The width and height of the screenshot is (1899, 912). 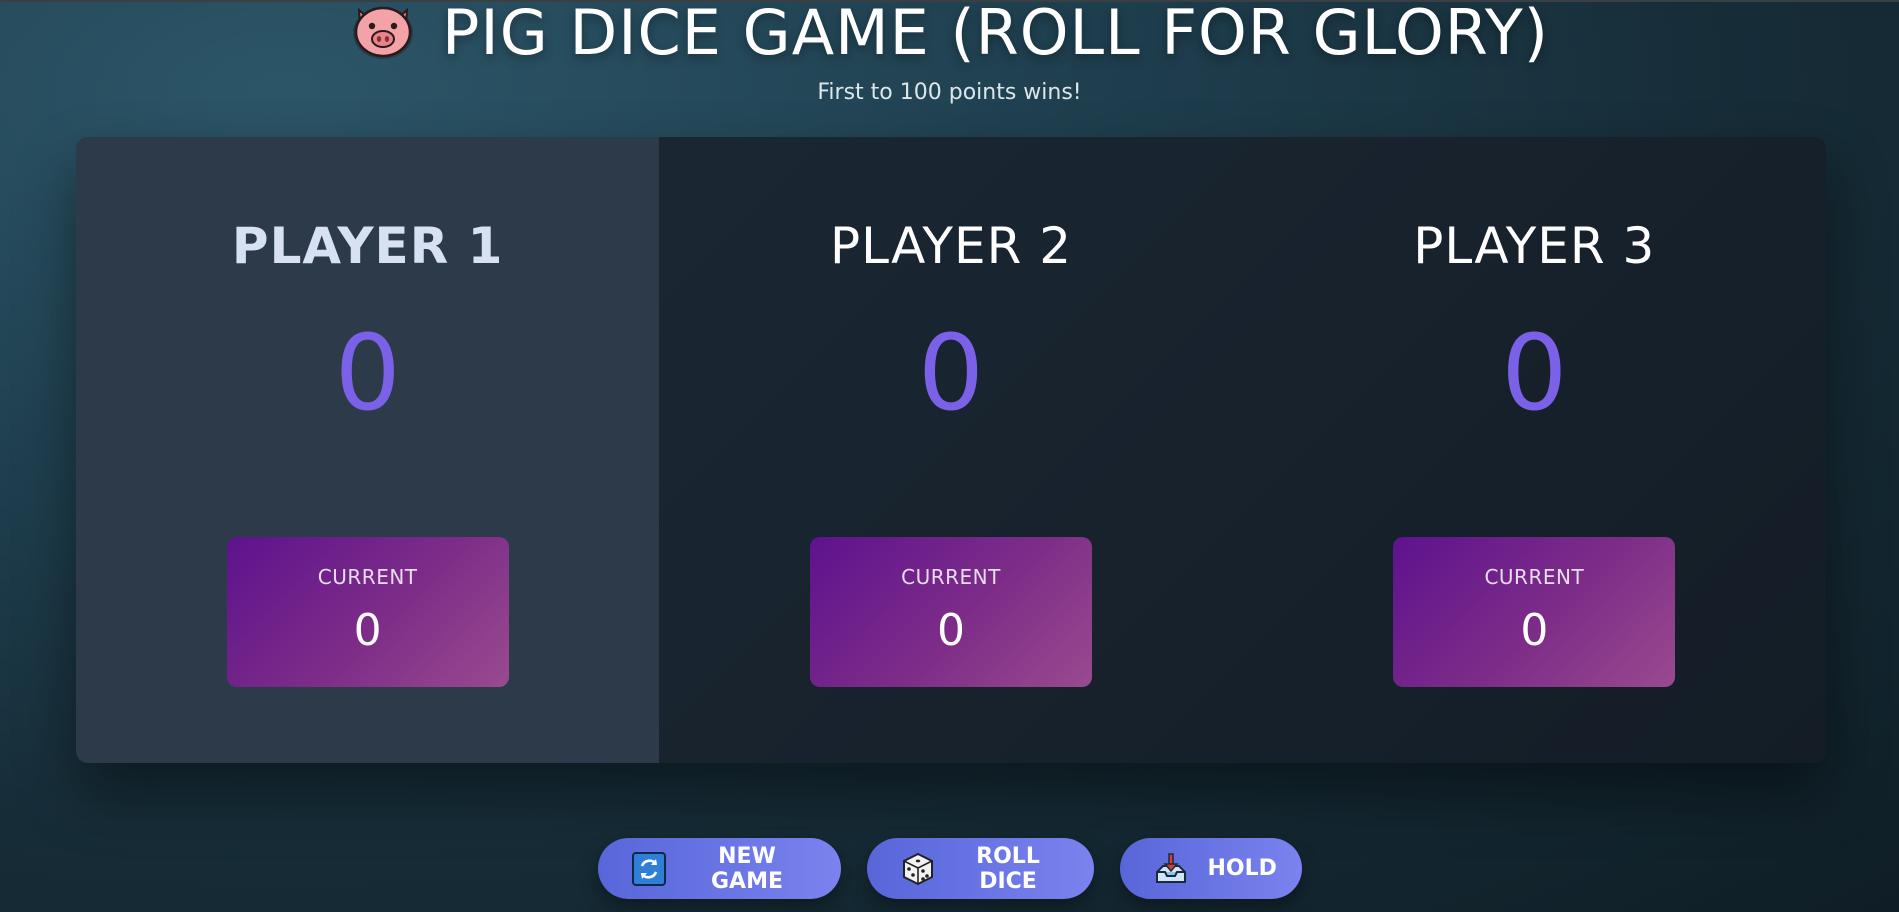 What do you see at coordinates (367, 246) in the screenshot?
I see `player-name: PLAYER 1` at bounding box center [367, 246].